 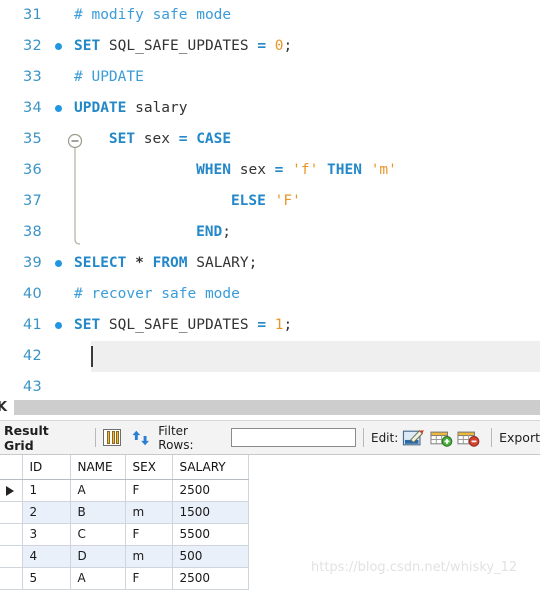 What do you see at coordinates (92, 356) in the screenshot?
I see `text-cursor` at bounding box center [92, 356].